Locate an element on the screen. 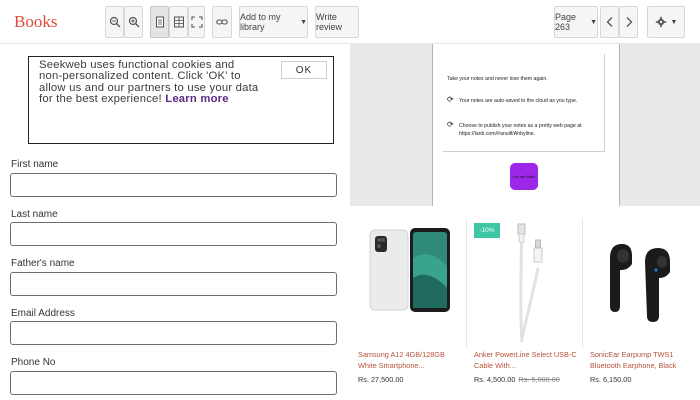 Image resolution: width=700 pixels, height=400 pixels. fullscreen-icon is located at coordinates (196, 22).